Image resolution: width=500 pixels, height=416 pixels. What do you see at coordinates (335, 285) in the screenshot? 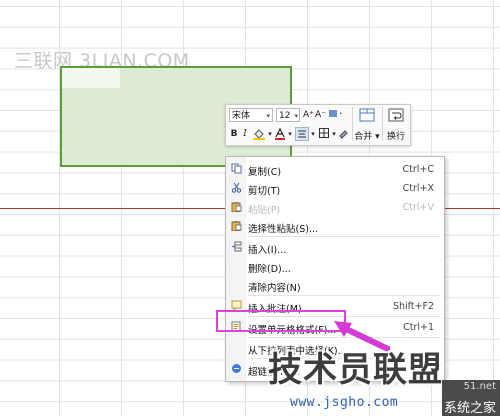
I see `menu-item-clear-contents: 清除内容(N)` at bounding box center [335, 285].